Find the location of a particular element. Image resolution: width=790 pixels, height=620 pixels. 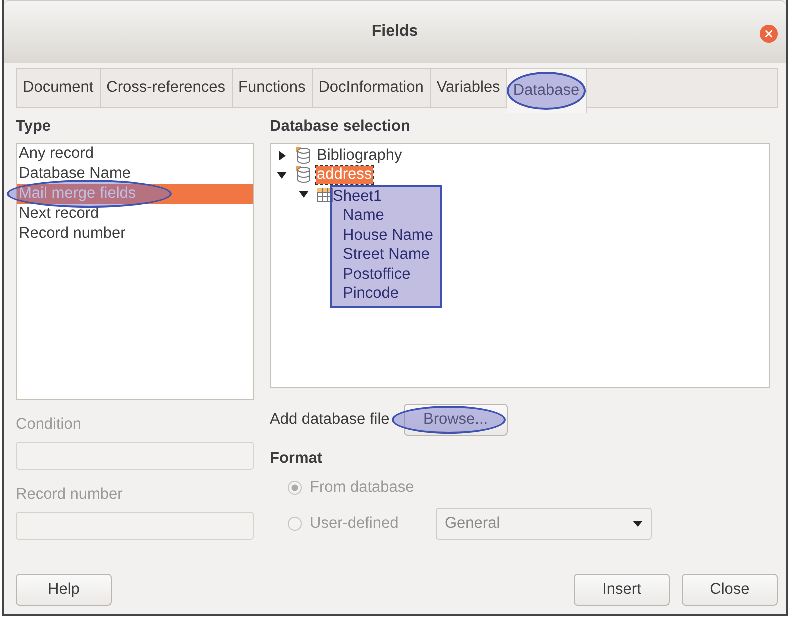

insert-button: Insert is located at coordinates (622, 590).